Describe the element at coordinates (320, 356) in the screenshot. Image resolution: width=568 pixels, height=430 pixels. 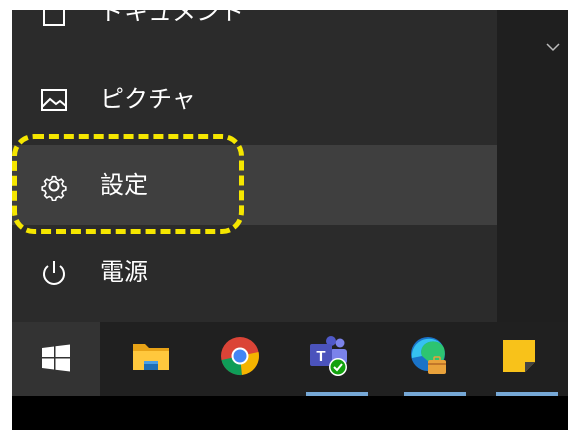
I see `svg-text: T` at that location.